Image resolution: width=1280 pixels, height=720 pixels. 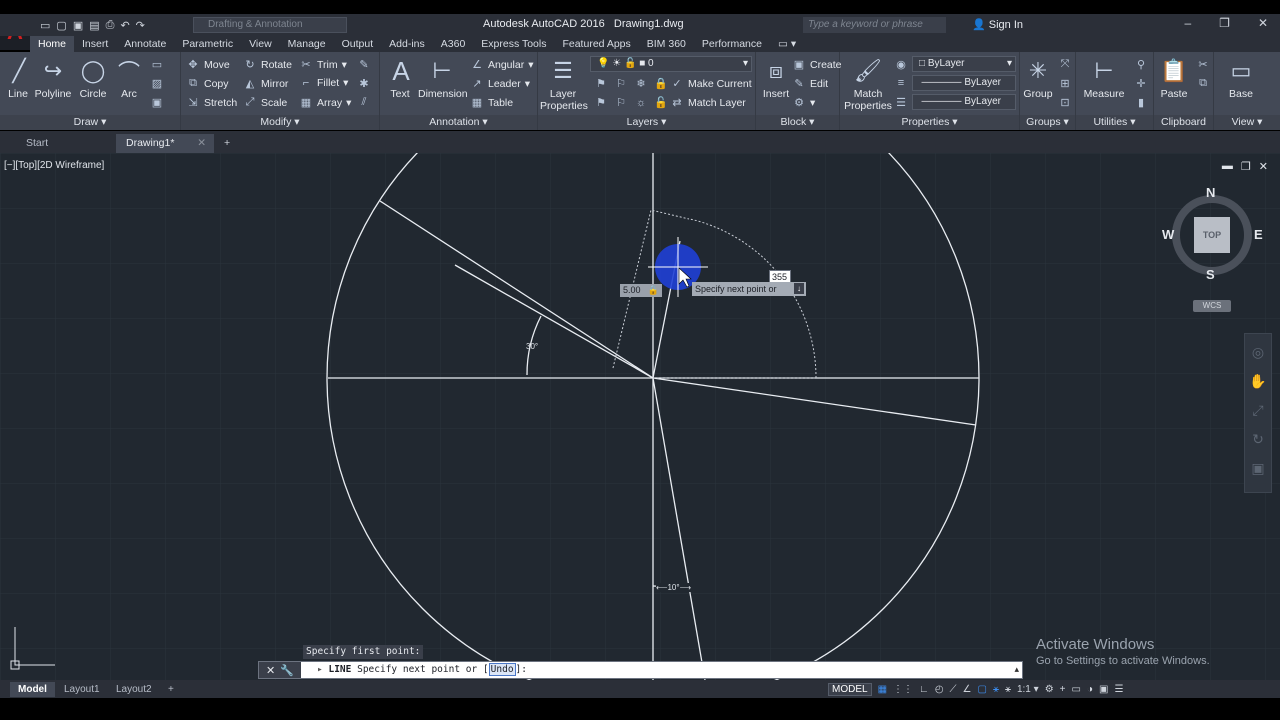 What do you see at coordinates (1076, 689) in the screenshot?
I see `quick-properties-icon: ▭` at bounding box center [1076, 689].